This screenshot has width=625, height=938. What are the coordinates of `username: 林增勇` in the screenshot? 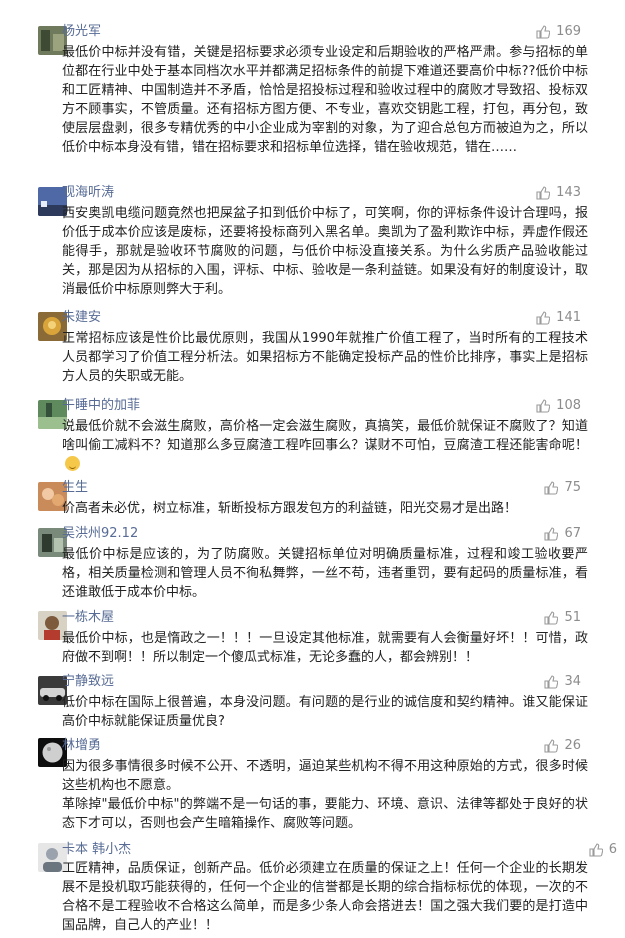 It's located at (81, 746).